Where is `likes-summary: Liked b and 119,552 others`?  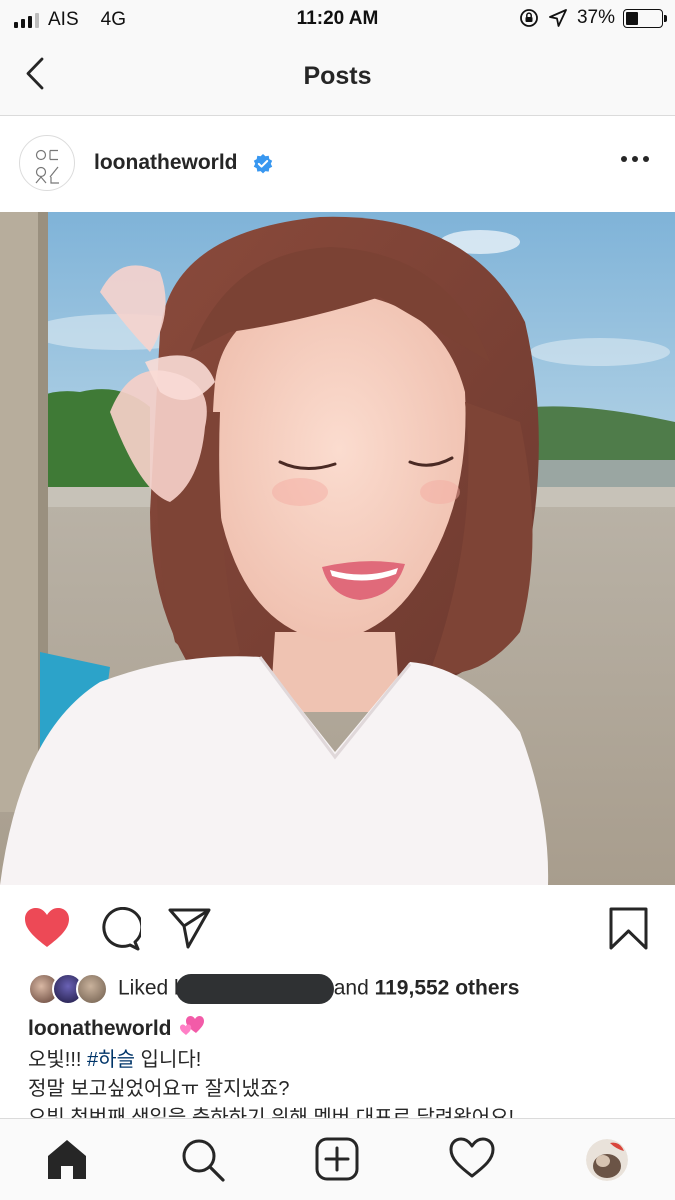 likes-summary: Liked b and 119,552 others is located at coordinates (273, 989).